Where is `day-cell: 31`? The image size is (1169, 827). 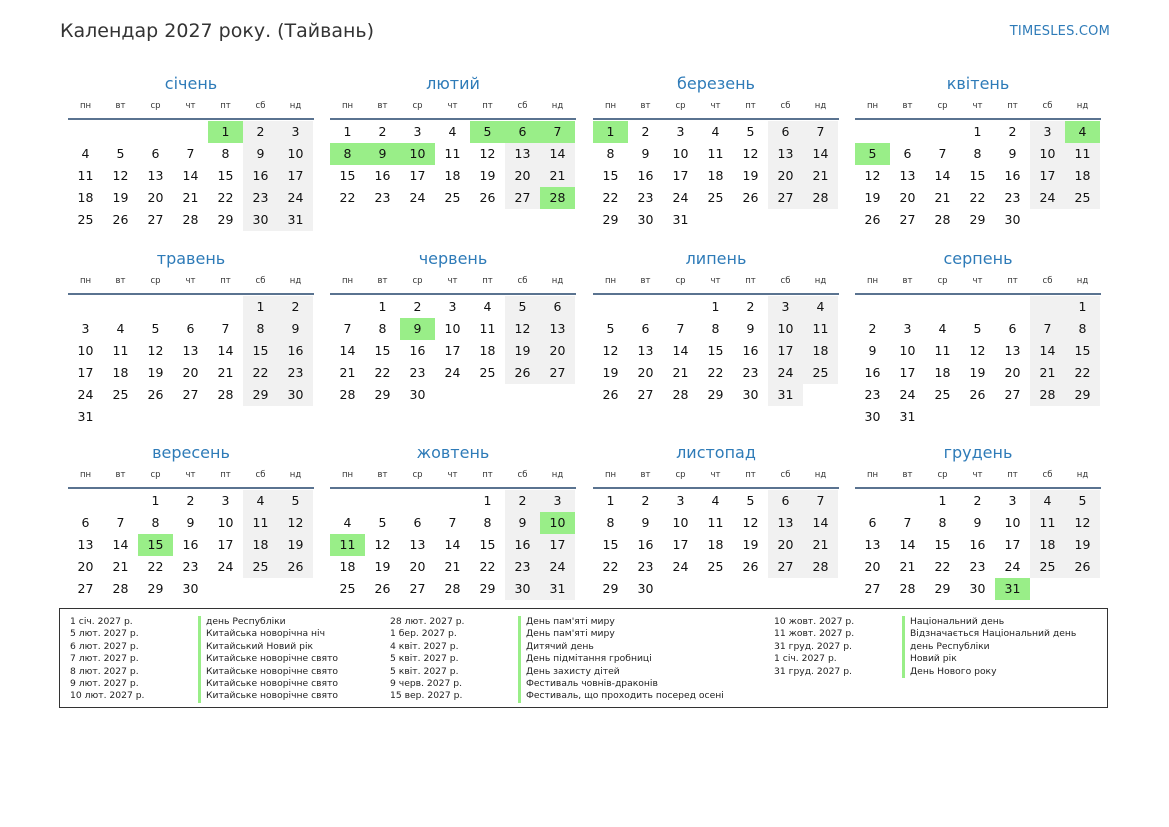
day-cell: 31 is located at coordinates (907, 417).